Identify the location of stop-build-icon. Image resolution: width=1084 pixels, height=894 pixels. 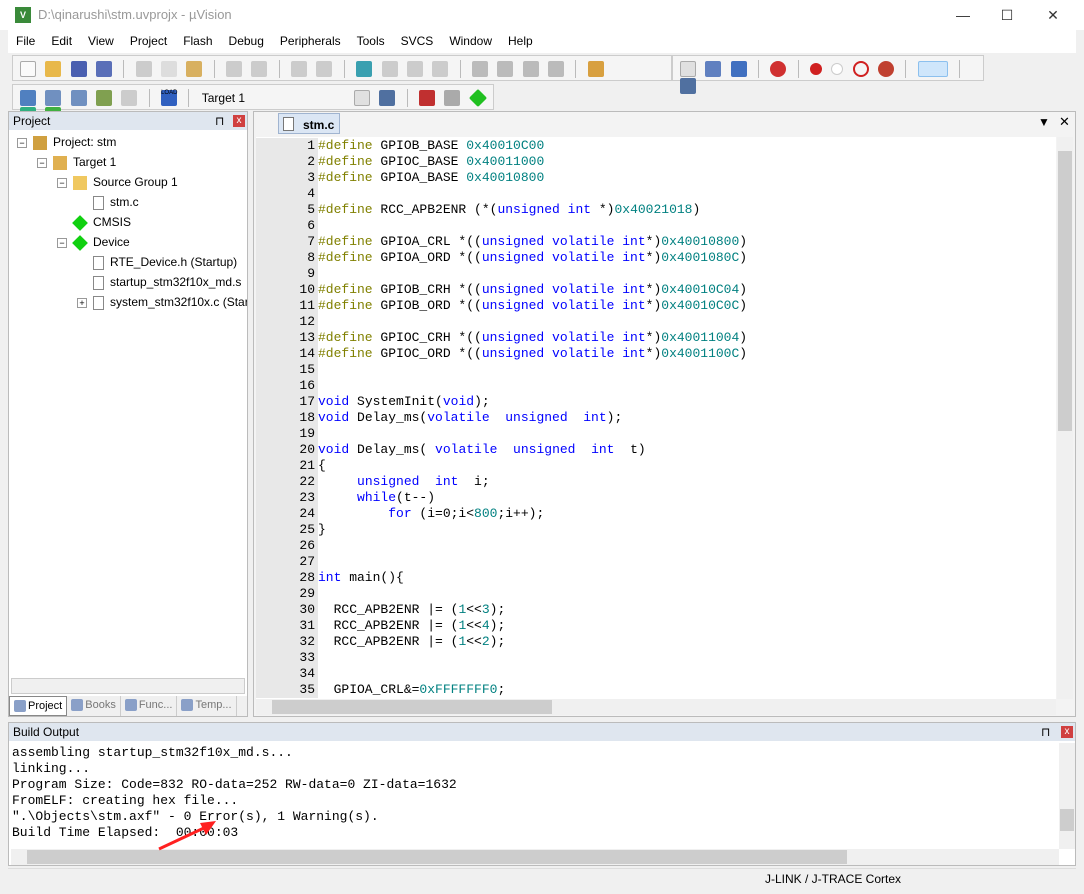
(129, 98).